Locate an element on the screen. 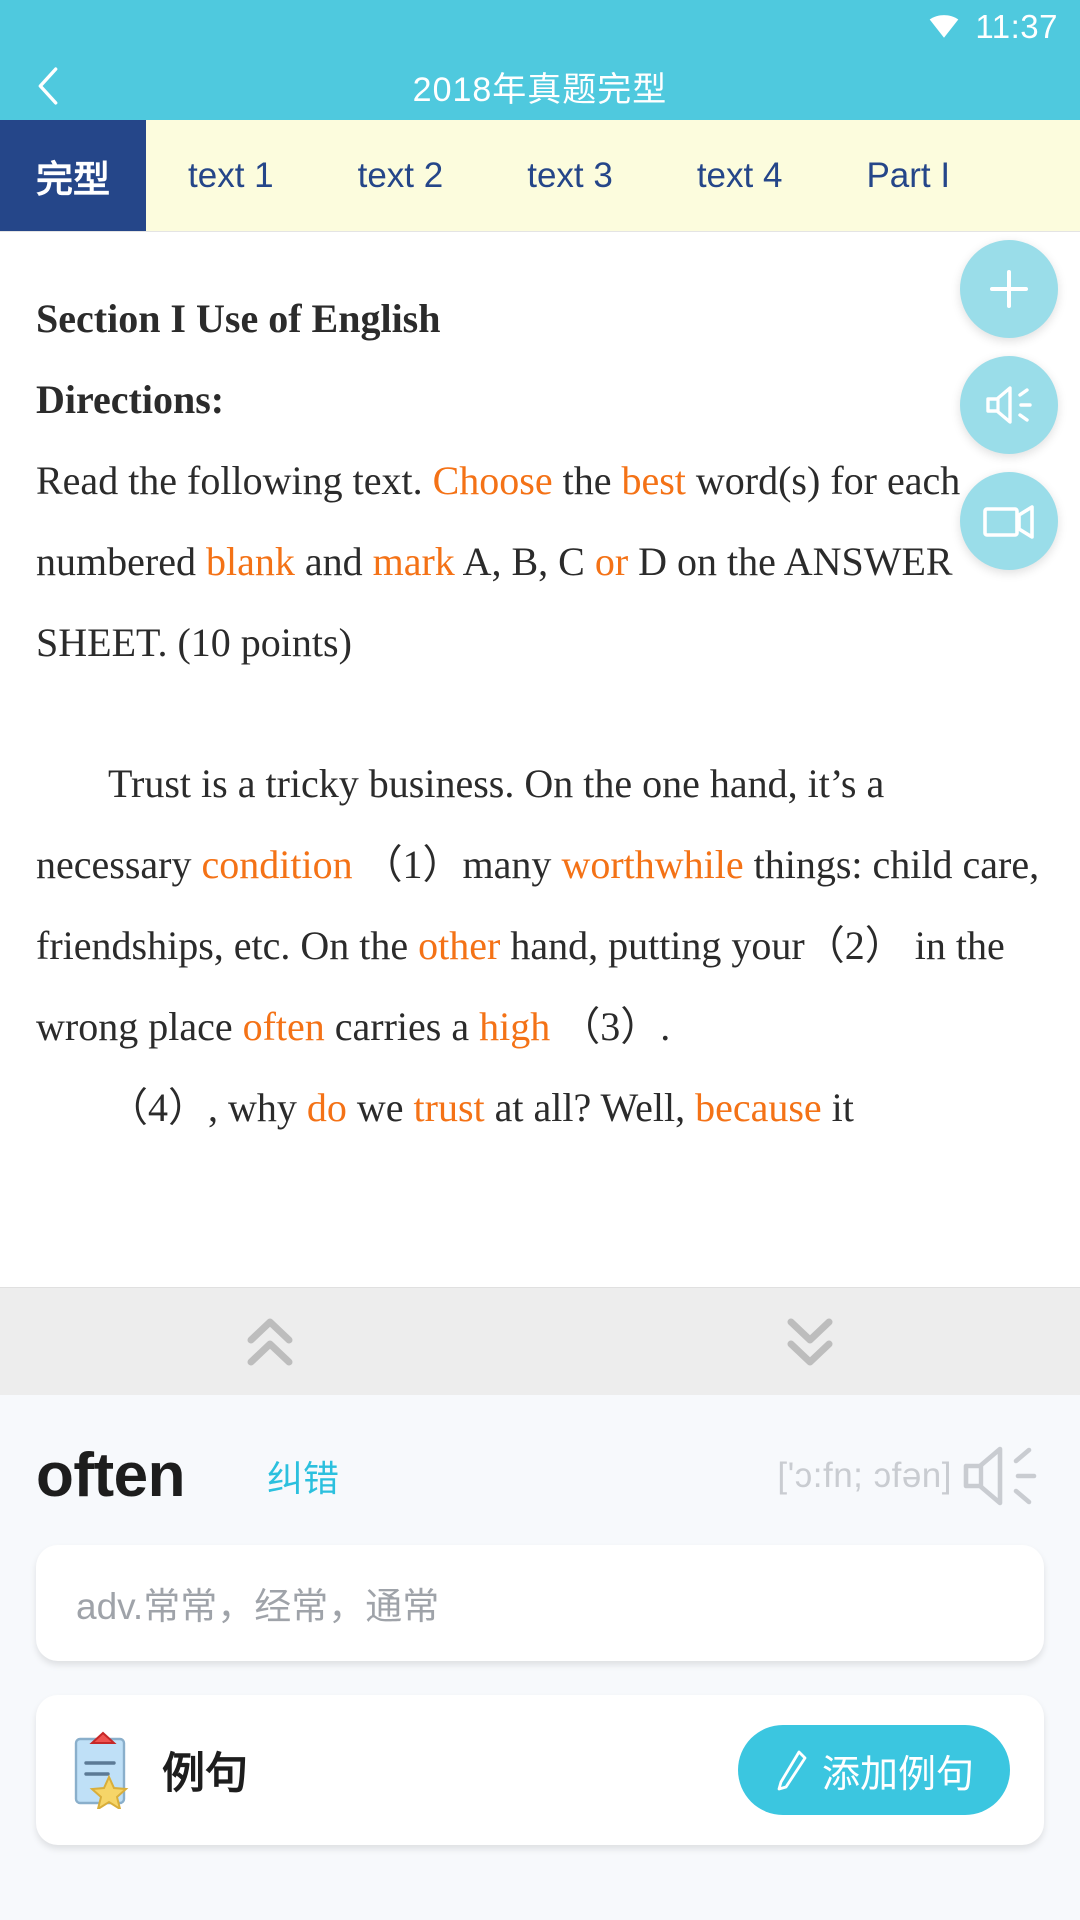  status-bar-clock: 11:37 is located at coordinates (1016, 26).